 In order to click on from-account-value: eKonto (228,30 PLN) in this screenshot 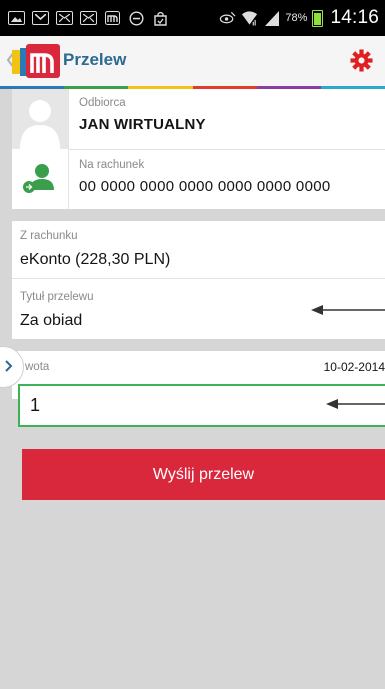, I will do `click(95, 259)`.